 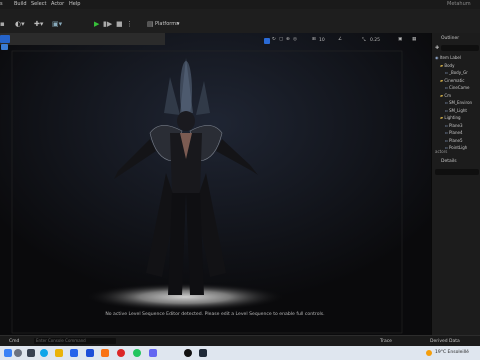 What do you see at coordinates (449, 65) in the screenshot?
I see `outliner-item-label: Body` at bounding box center [449, 65].